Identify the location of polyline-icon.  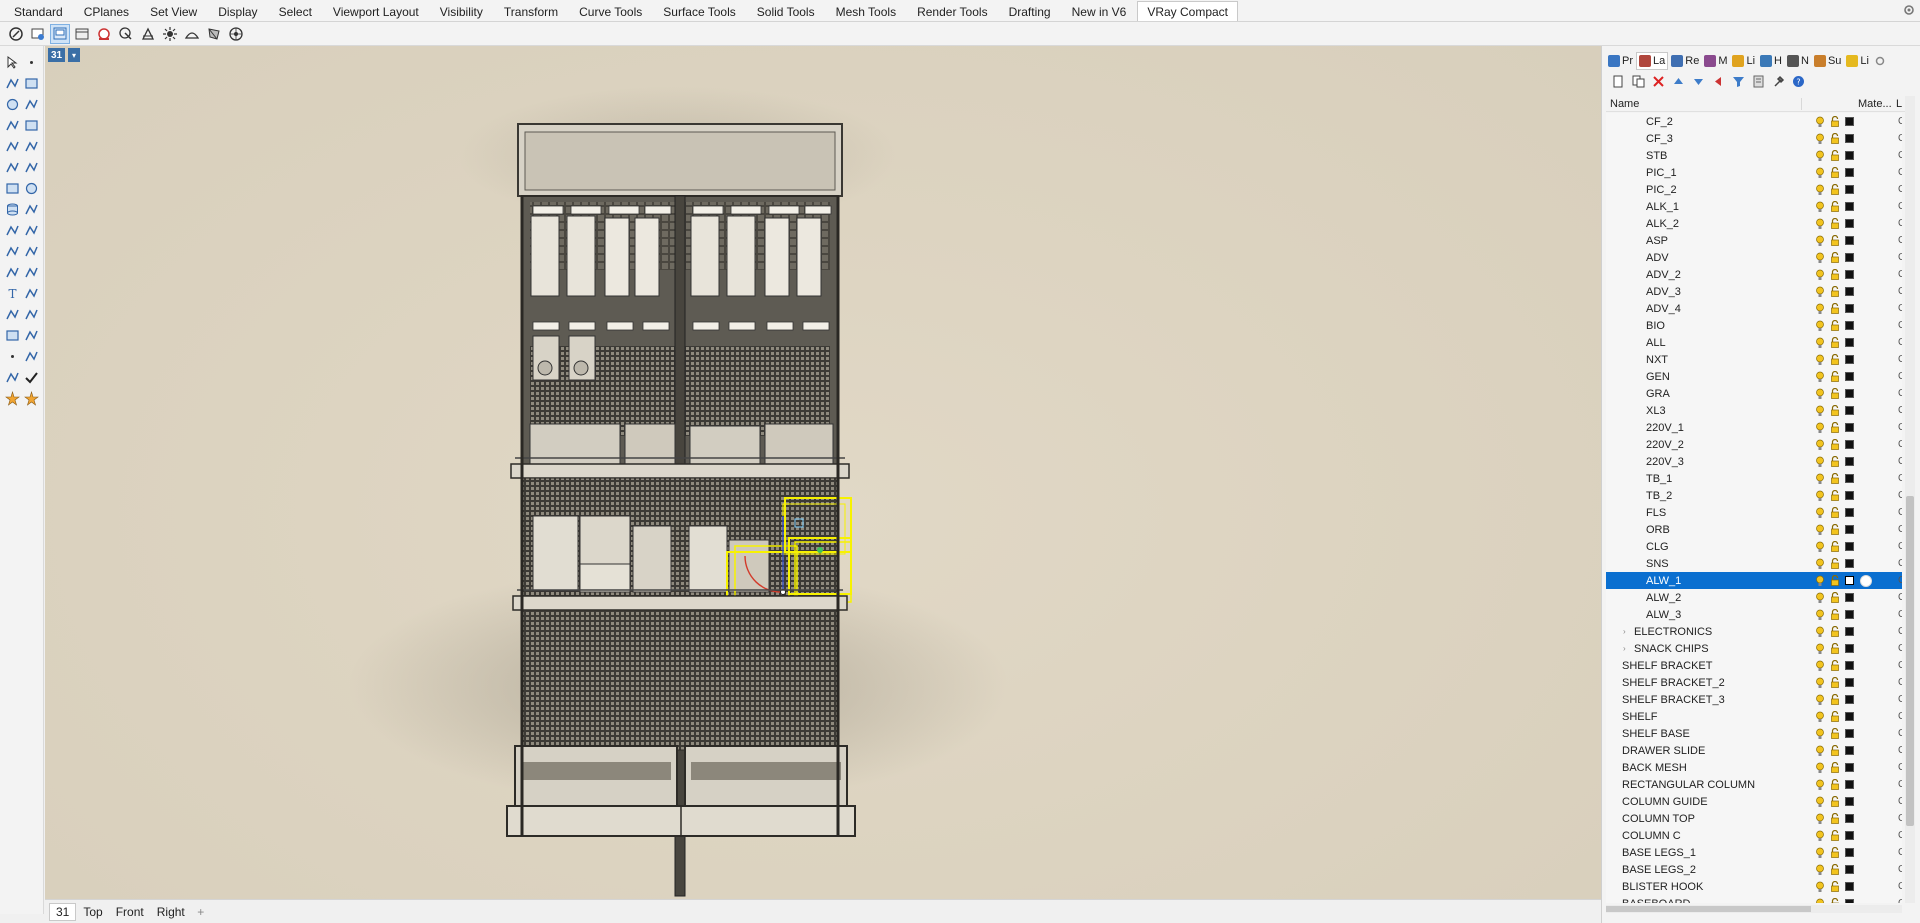
(12, 83).